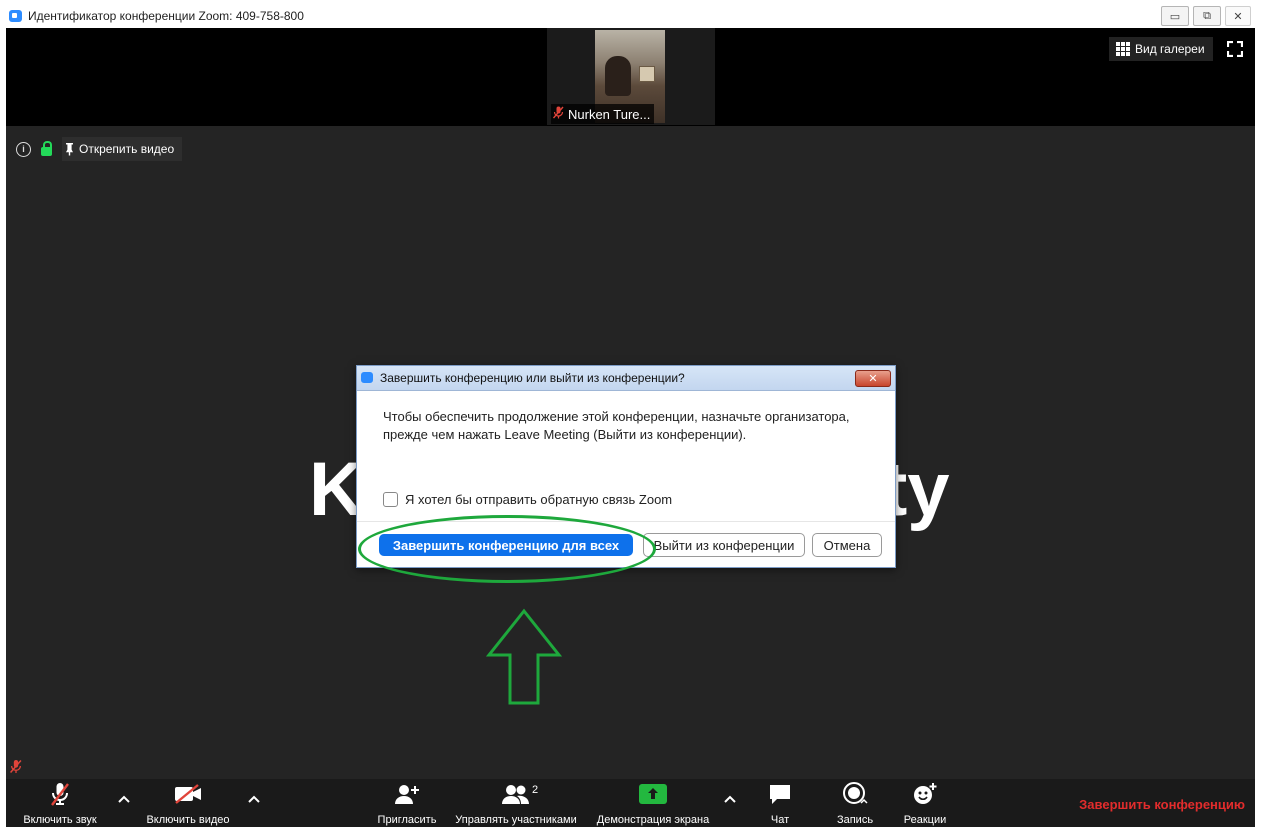  I want to click on manage-participants-button: Управлять участниками, so click(516, 803).